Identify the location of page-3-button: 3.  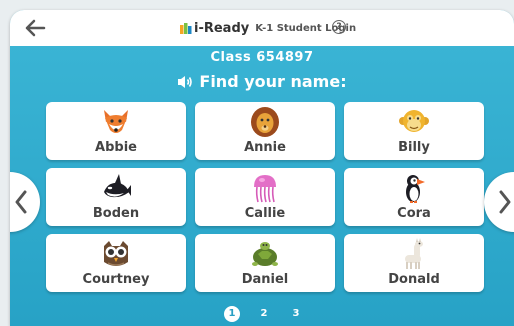
(296, 314).